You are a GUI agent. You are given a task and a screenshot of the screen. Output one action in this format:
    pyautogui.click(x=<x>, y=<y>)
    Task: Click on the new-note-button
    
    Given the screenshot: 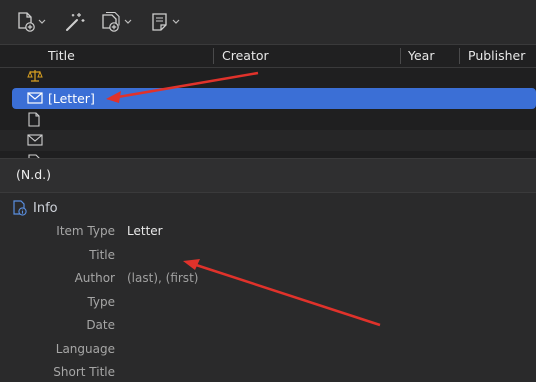 What is the action you would take?
    pyautogui.click(x=165, y=22)
    